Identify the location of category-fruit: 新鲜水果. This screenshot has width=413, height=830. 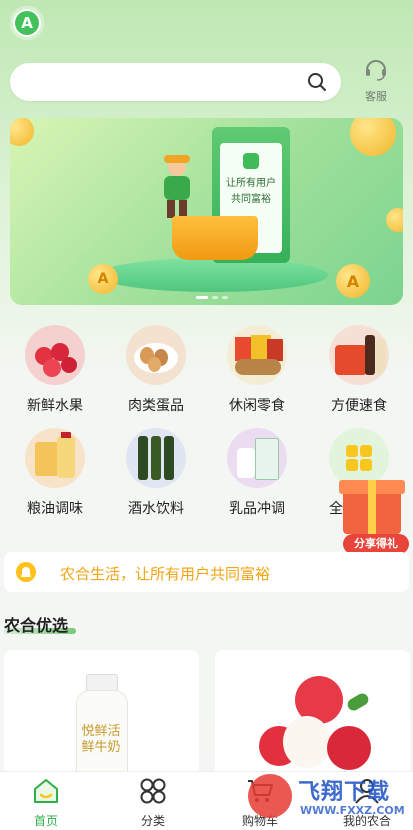
(55, 370).